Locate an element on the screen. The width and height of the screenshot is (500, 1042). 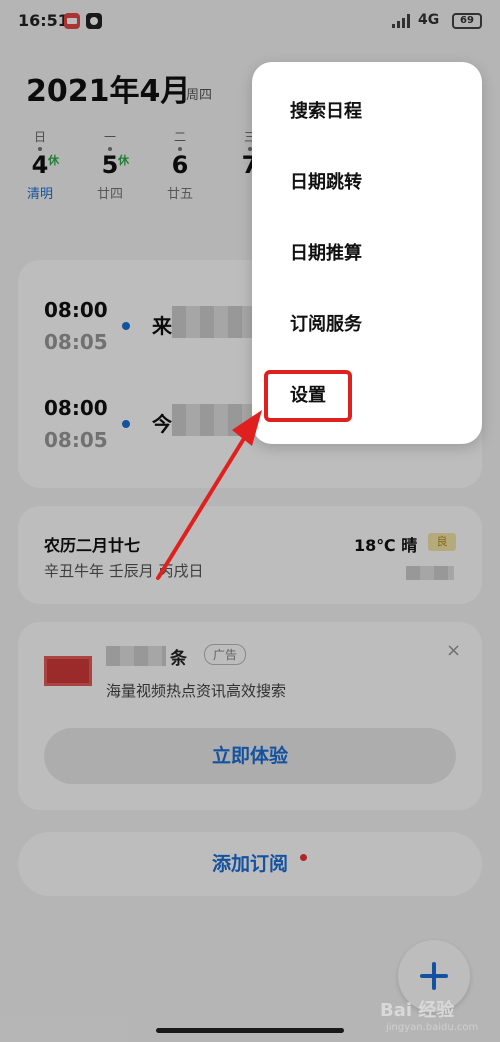
annotation-arrow is located at coordinates (209, 495).